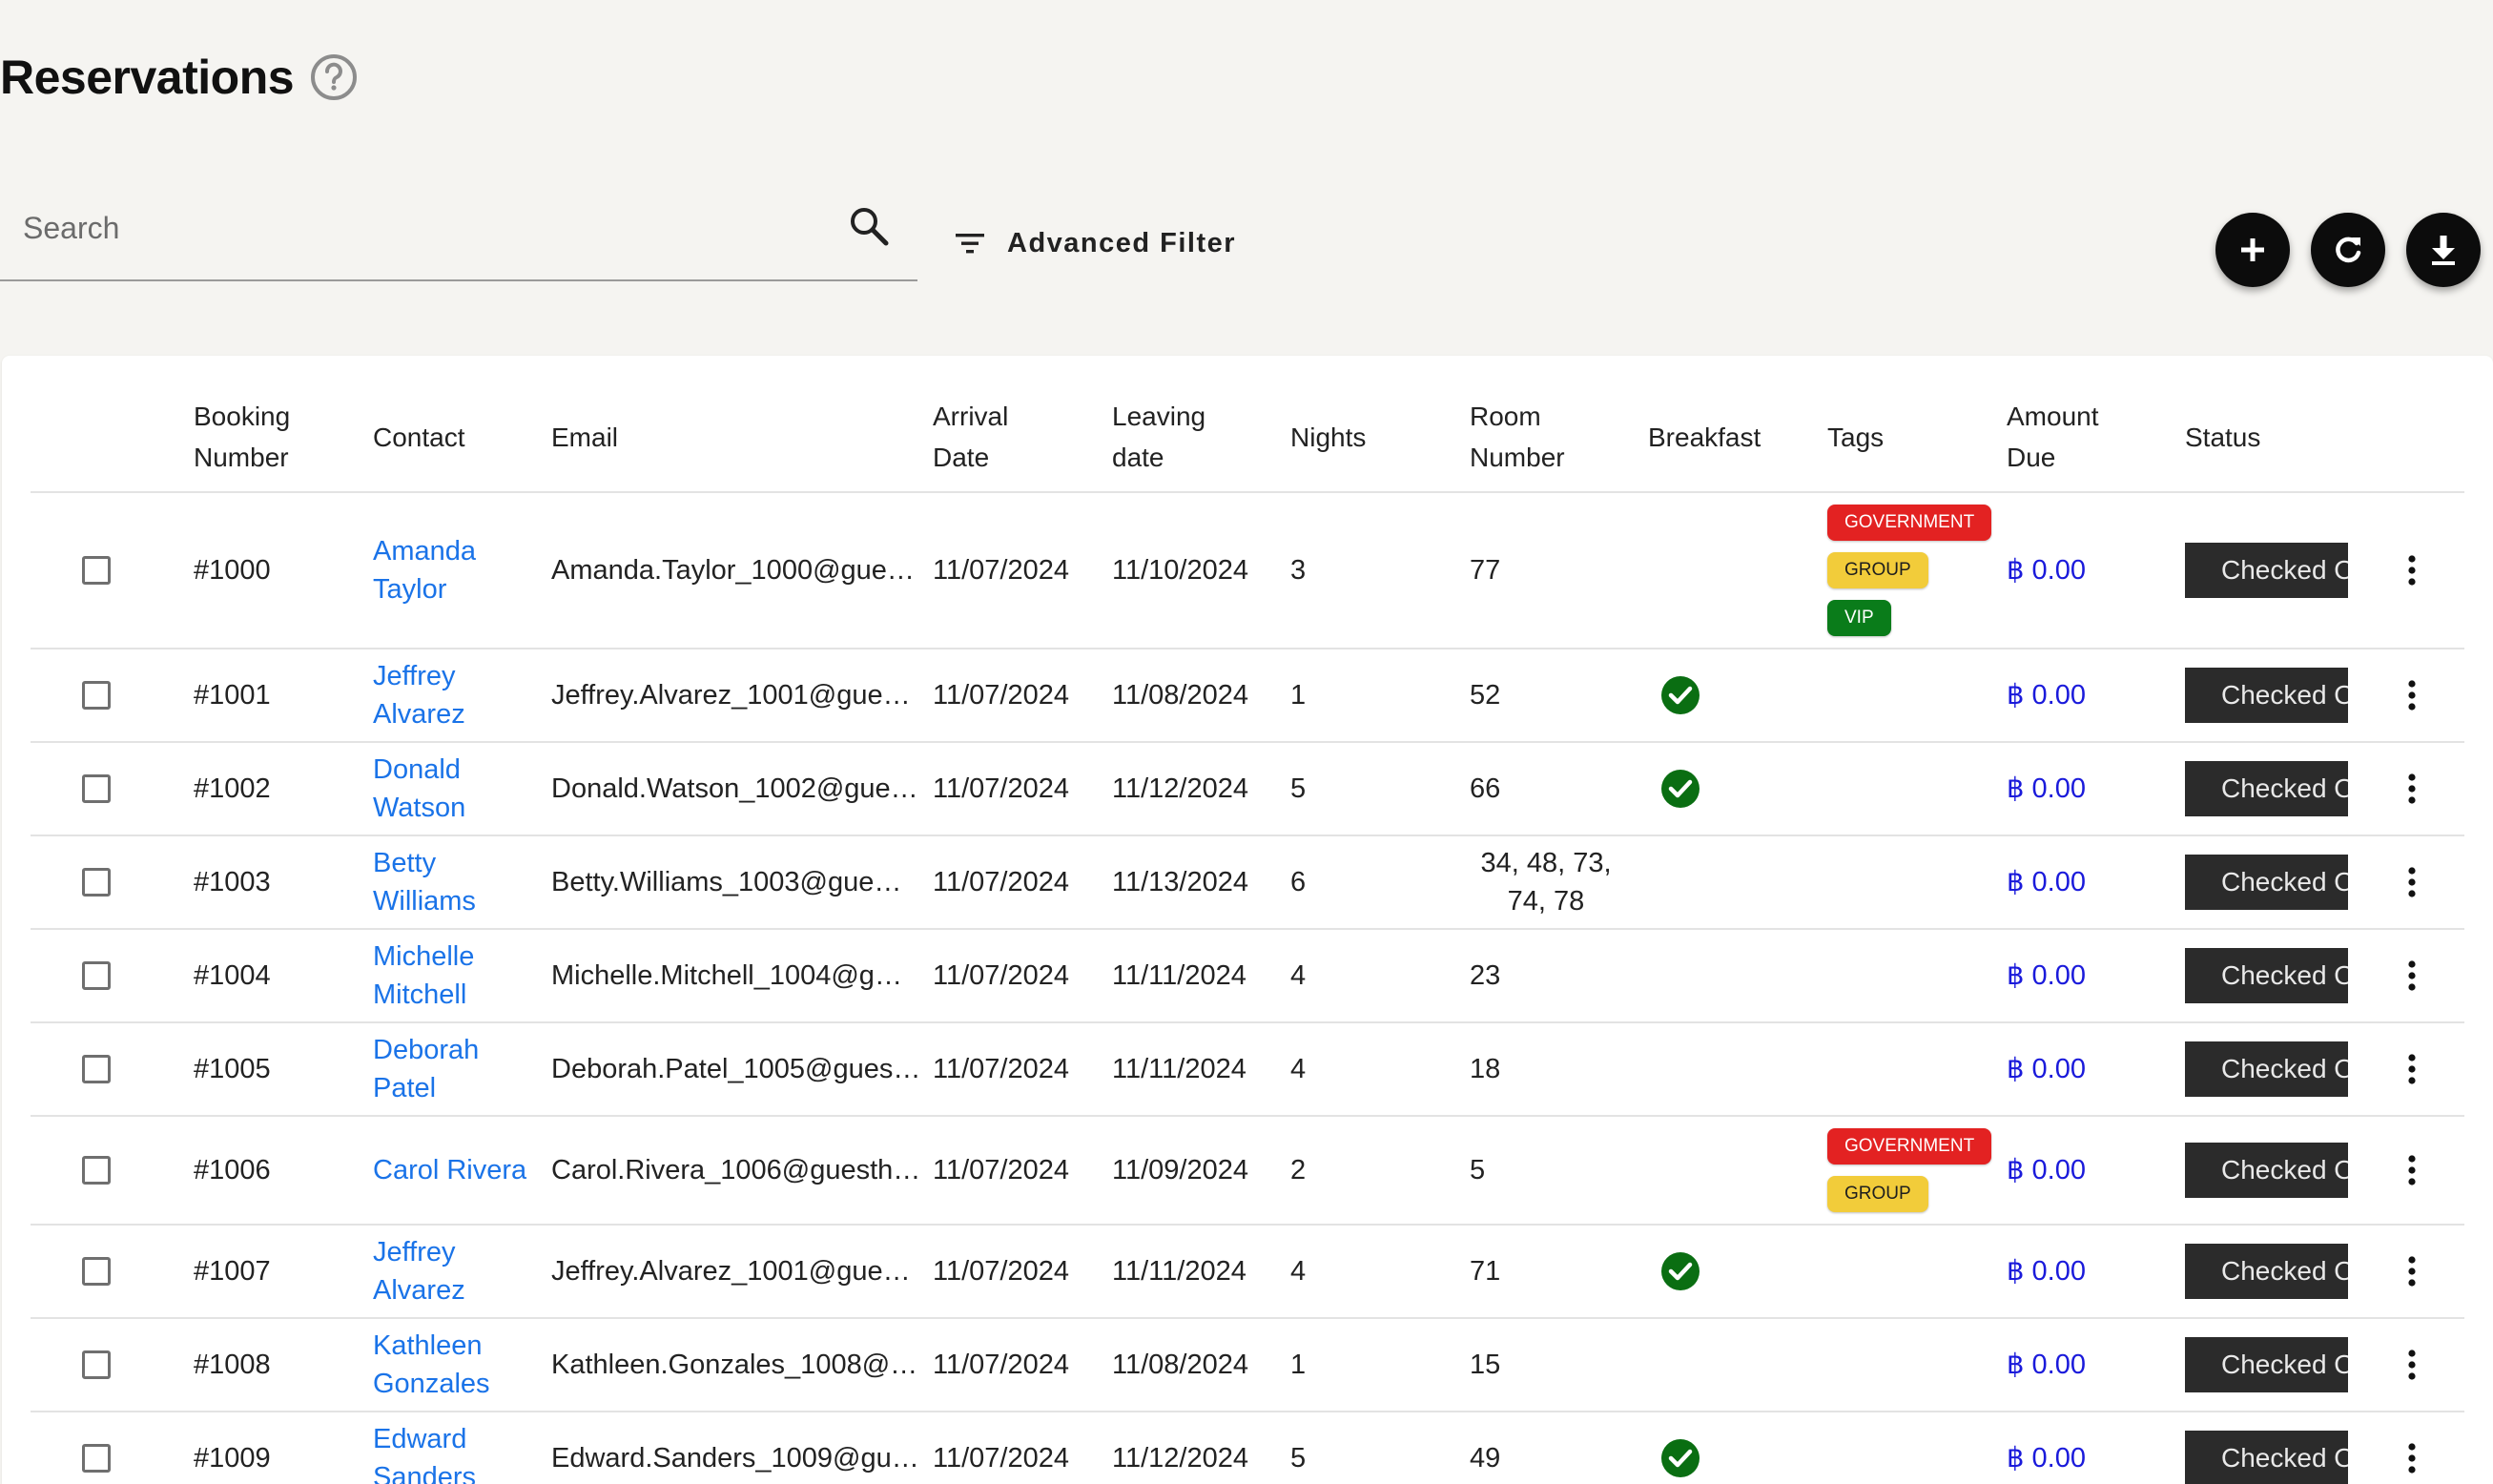 This screenshot has height=1484, width=2493. I want to click on refresh-button, so click(2348, 250).